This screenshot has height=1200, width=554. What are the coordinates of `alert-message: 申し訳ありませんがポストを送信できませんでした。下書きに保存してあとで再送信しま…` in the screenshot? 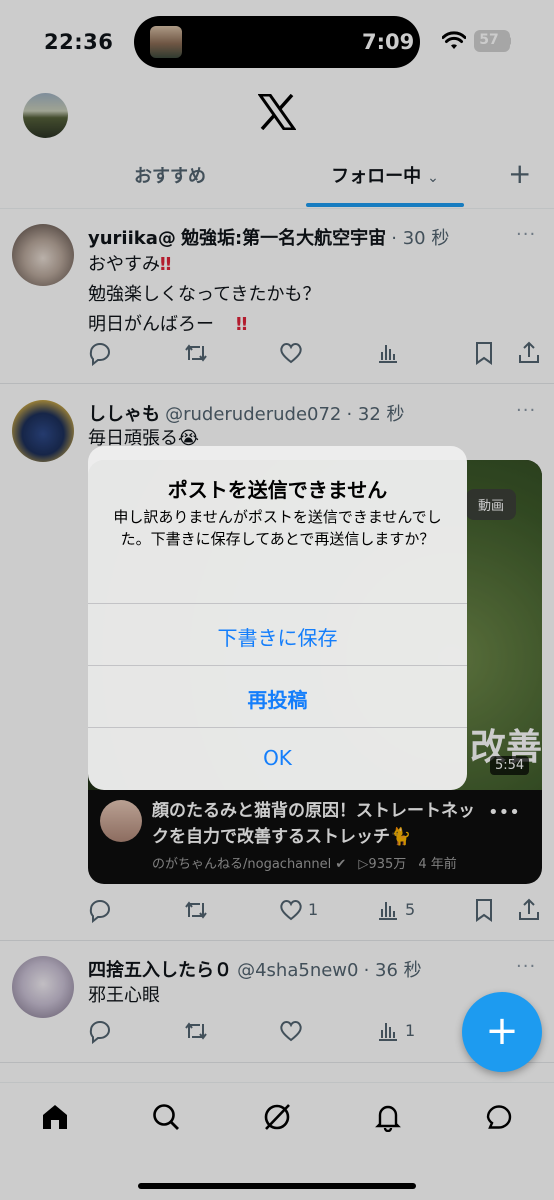 It's located at (277, 528).